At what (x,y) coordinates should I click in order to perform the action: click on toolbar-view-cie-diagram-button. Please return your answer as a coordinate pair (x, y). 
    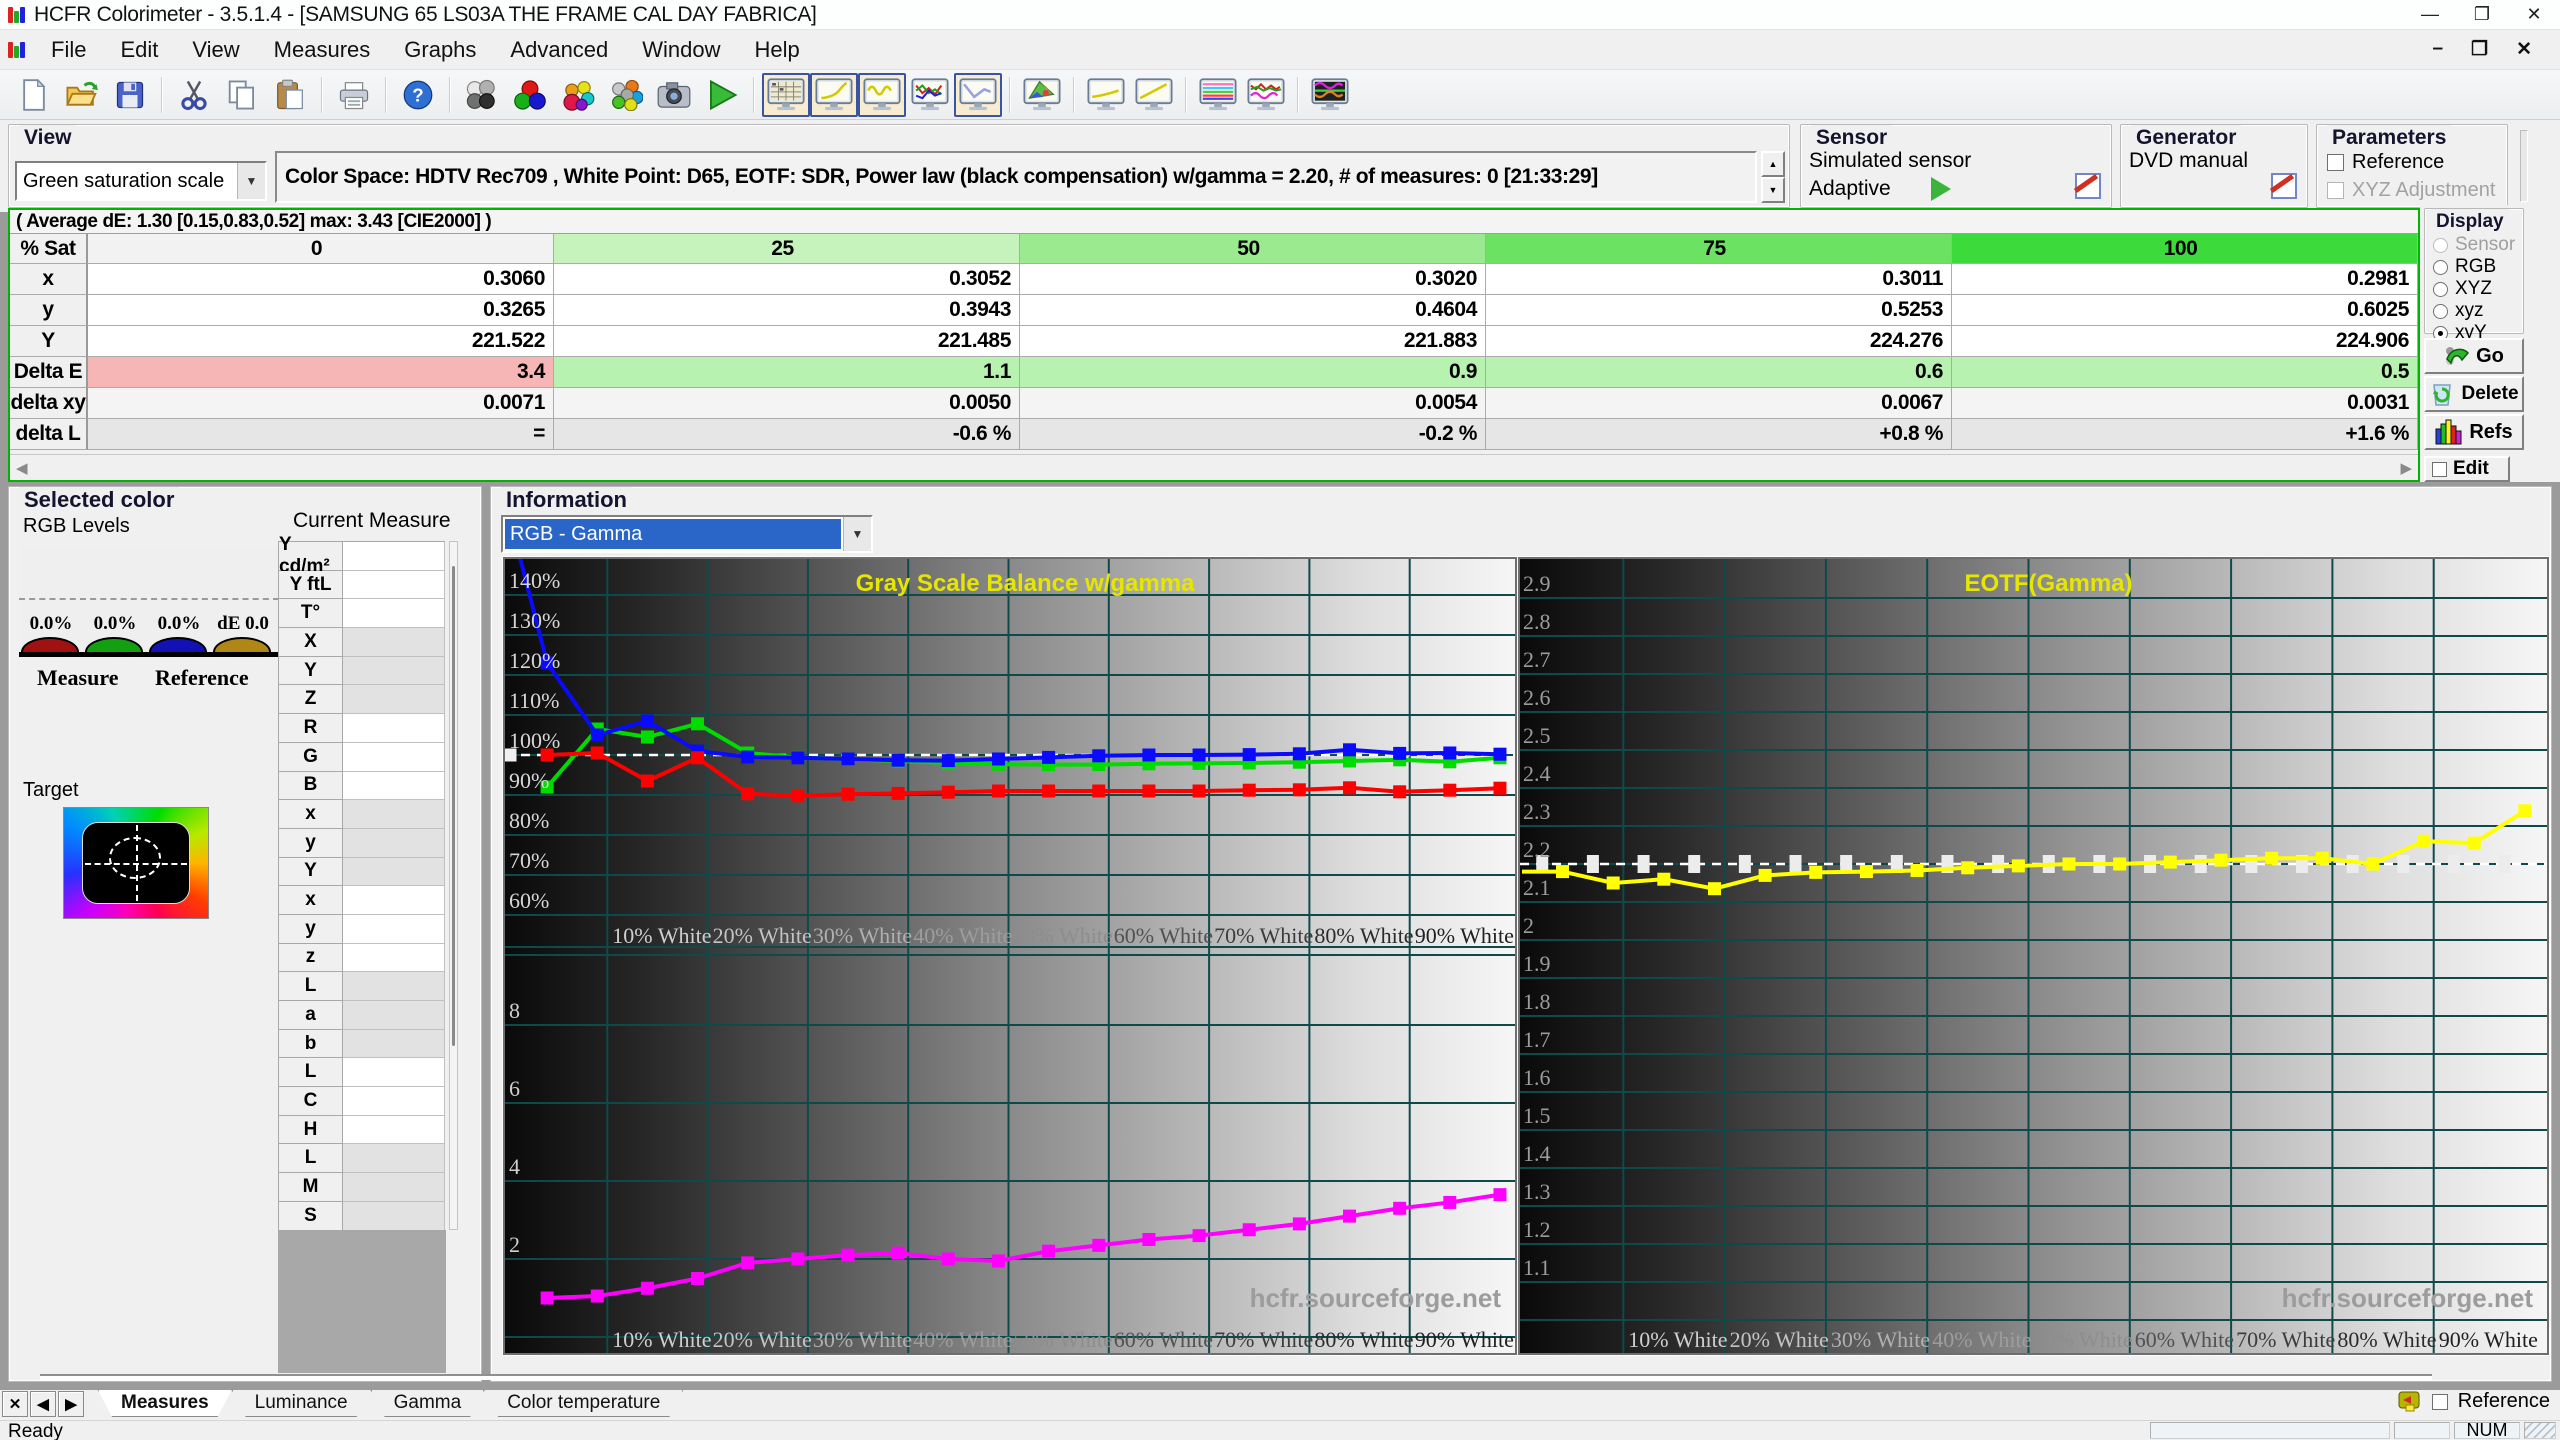
    Looking at the image, I should click on (1042, 95).